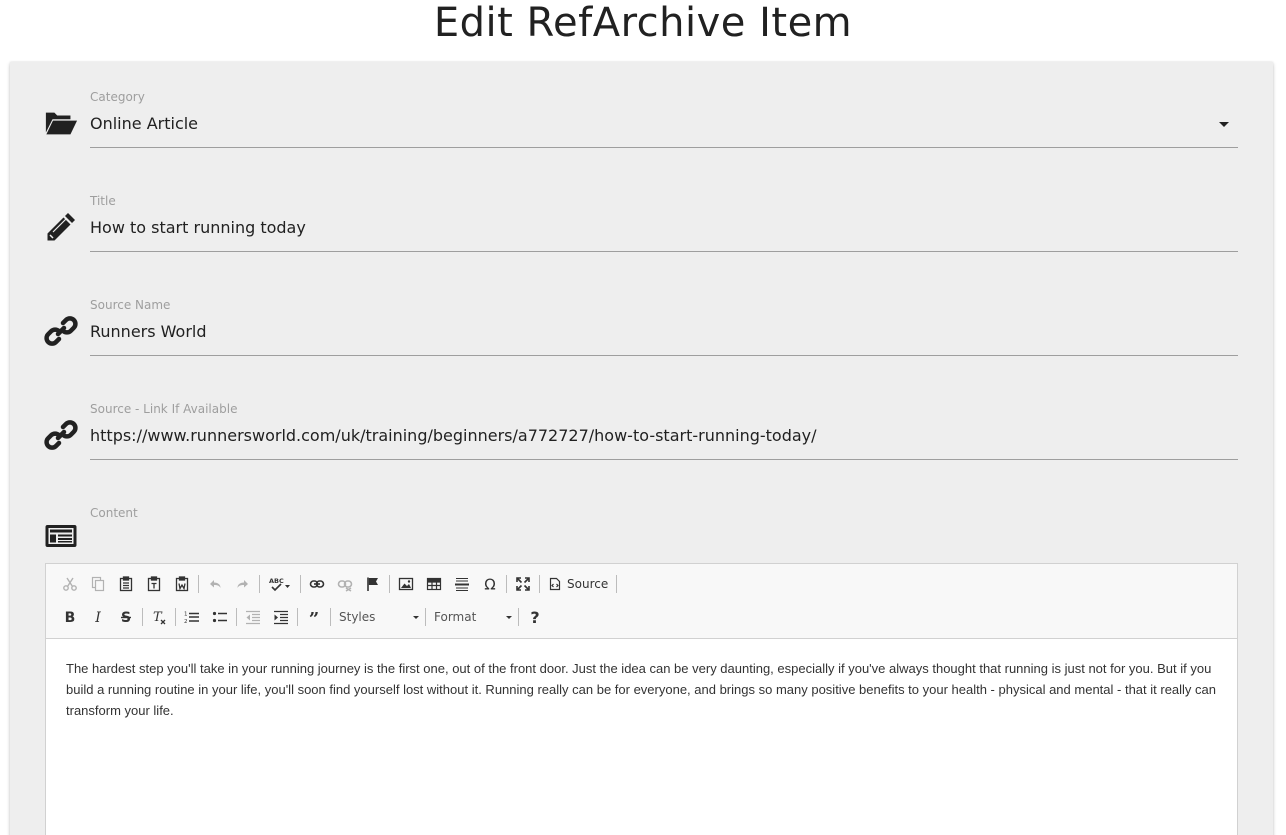 The height and width of the screenshot is (835, 1286). What do you see at coordinates (434, 584) in the screenshot?
I see `table-icon` at bounding box center [434, 584].